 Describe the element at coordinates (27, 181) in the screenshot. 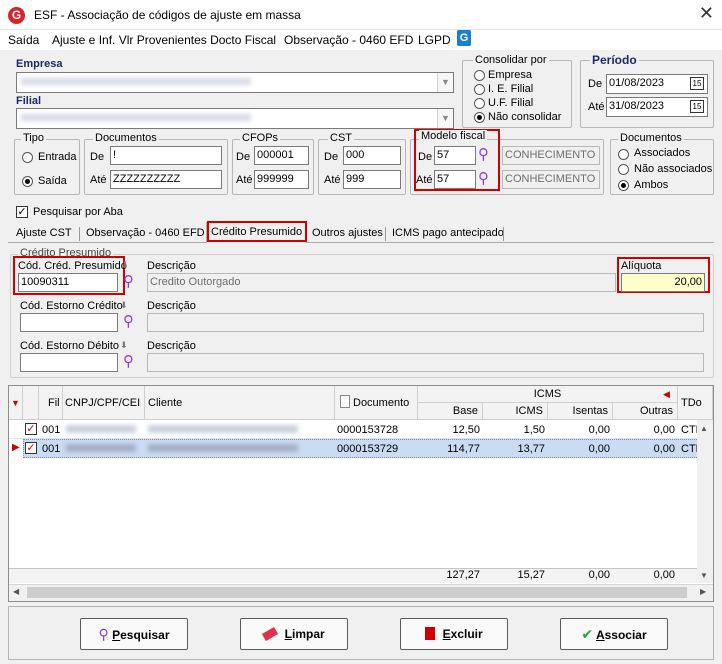

I see `radio-saida` at that location.